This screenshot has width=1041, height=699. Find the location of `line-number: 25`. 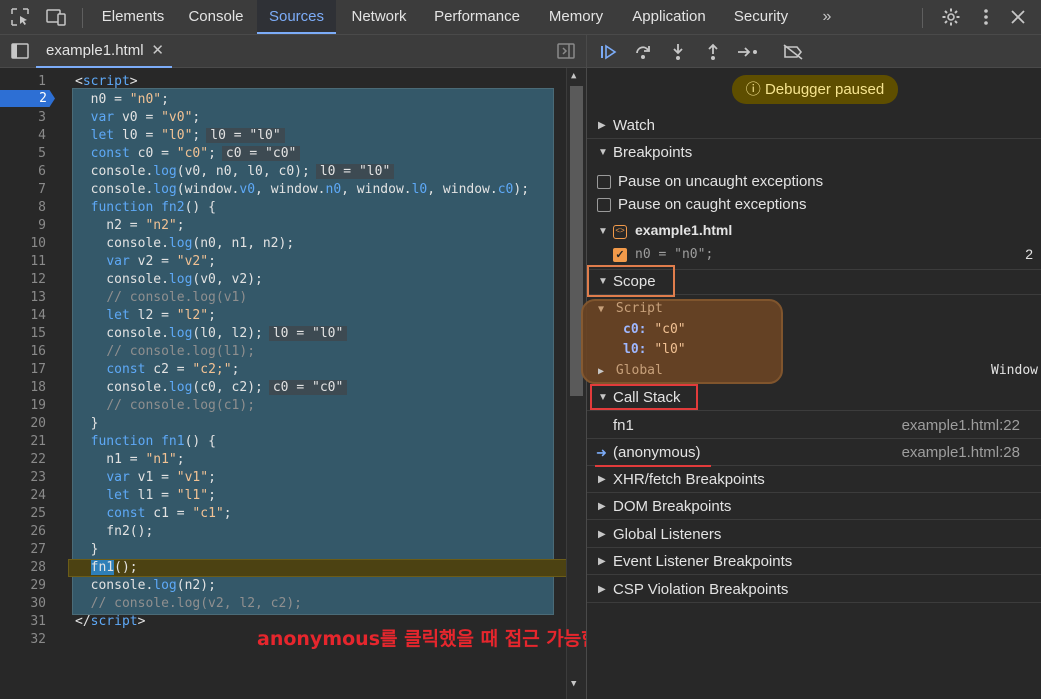

line-number: 25 is located at coordinates (26, 514).